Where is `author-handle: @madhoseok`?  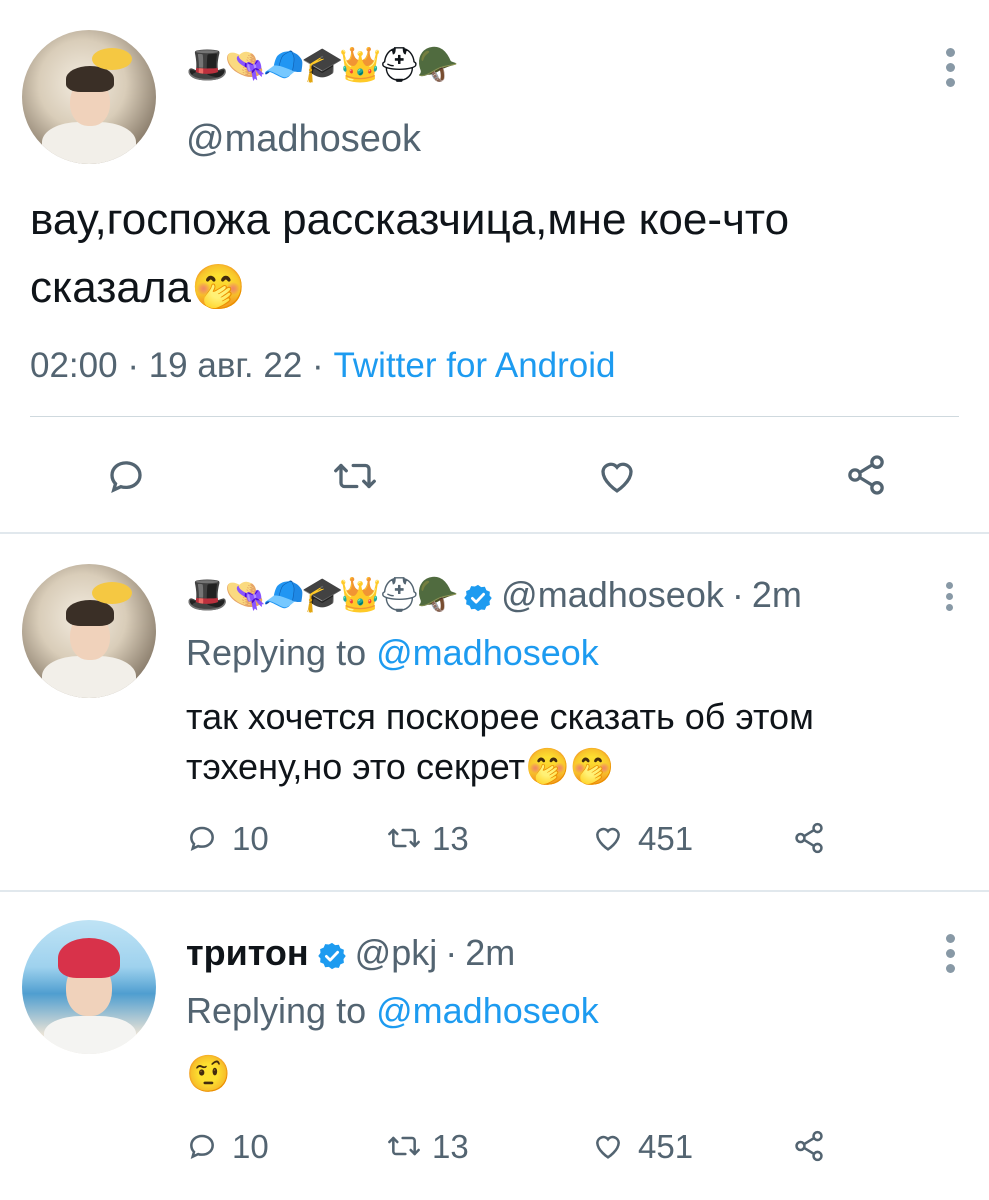 author-handle: @madhoseok is located at coordinates (303, 139).